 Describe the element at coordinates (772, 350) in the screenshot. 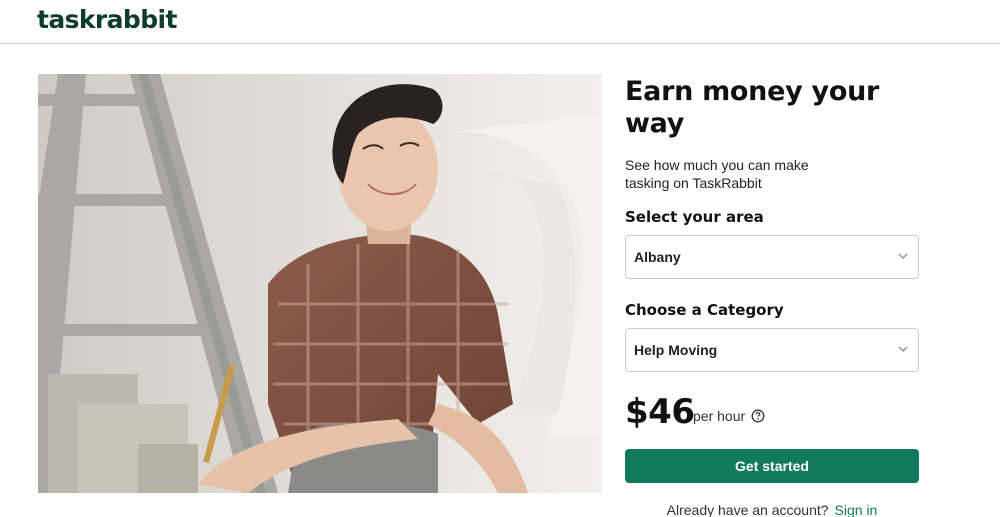

I see `category-select: Help Moving` at that location.